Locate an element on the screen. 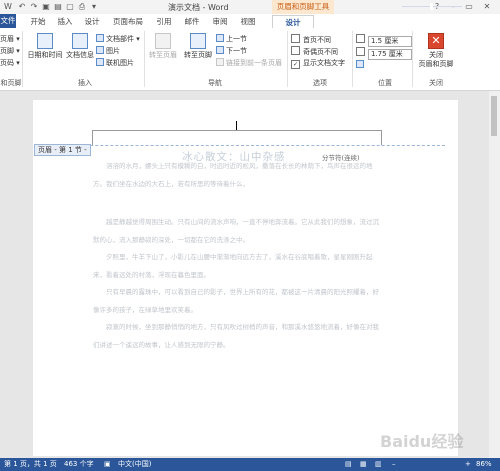 The height and width of the screenshot is (471, 500). undo-icon: ↶ is located at coordinates (22, 7).